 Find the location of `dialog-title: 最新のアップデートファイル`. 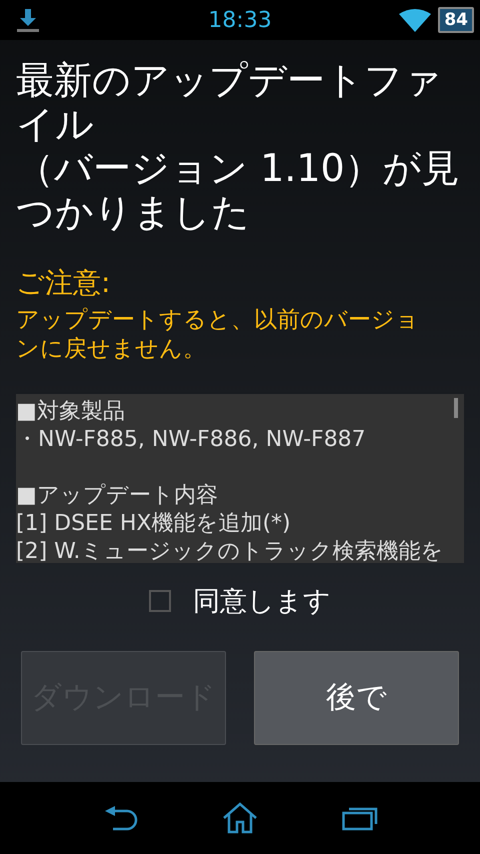

dialog-title: 最新のアップデートファイル is located at coordinates (229, 102).